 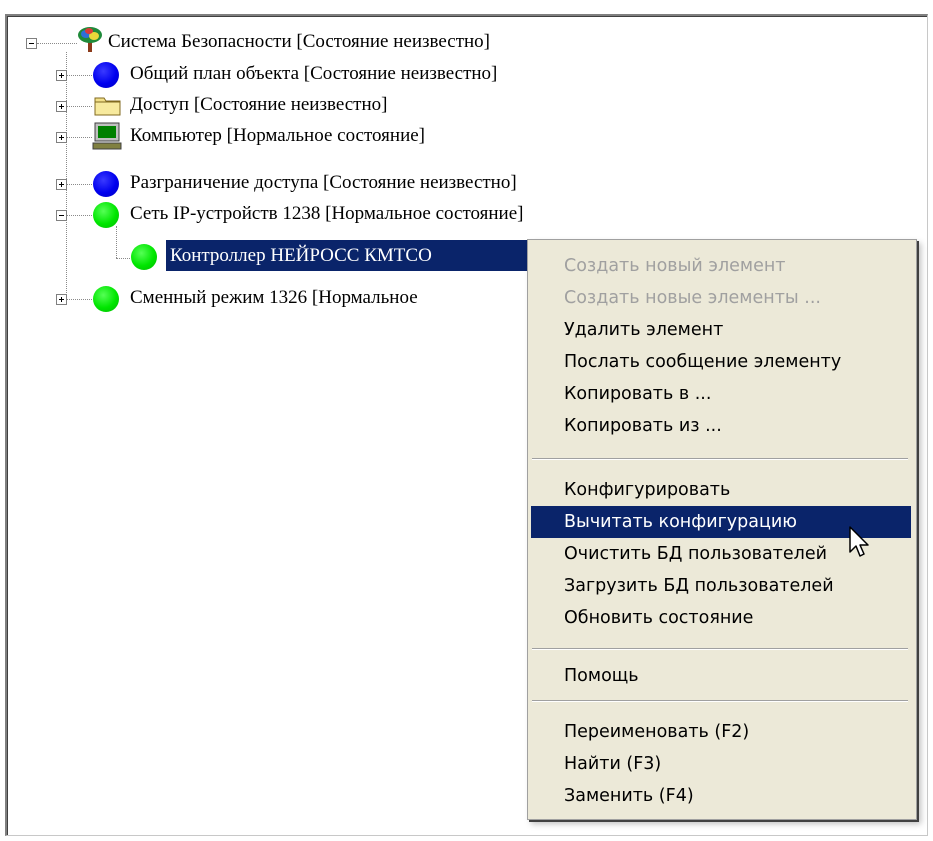 What do you see at coordinates (90, 39) in the screenshot?
I see `security-system-tree-icon` at bounding box center [90, 39].